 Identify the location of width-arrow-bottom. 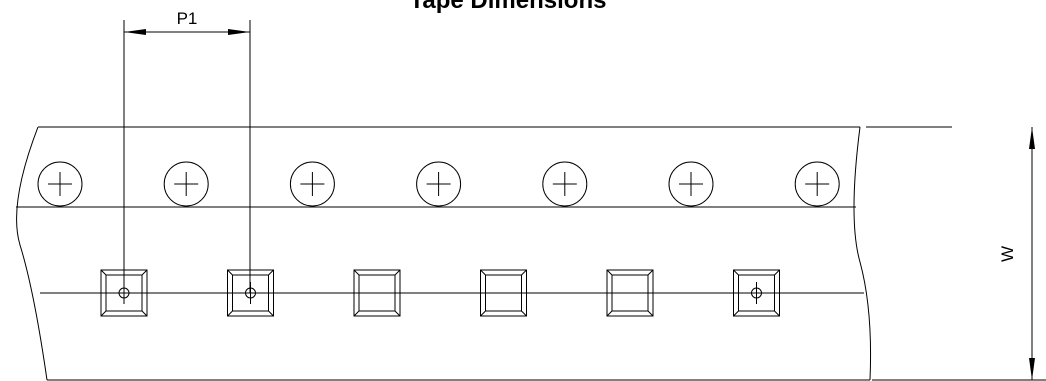
(1032, 369).